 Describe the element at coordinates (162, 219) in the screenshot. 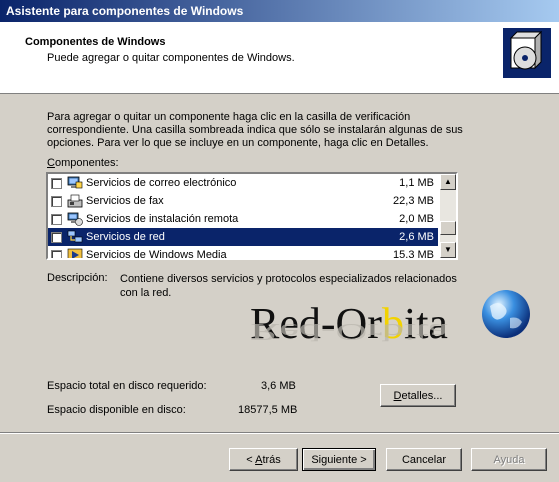

I see `component-name: Servicios de instalación remota` at that location.